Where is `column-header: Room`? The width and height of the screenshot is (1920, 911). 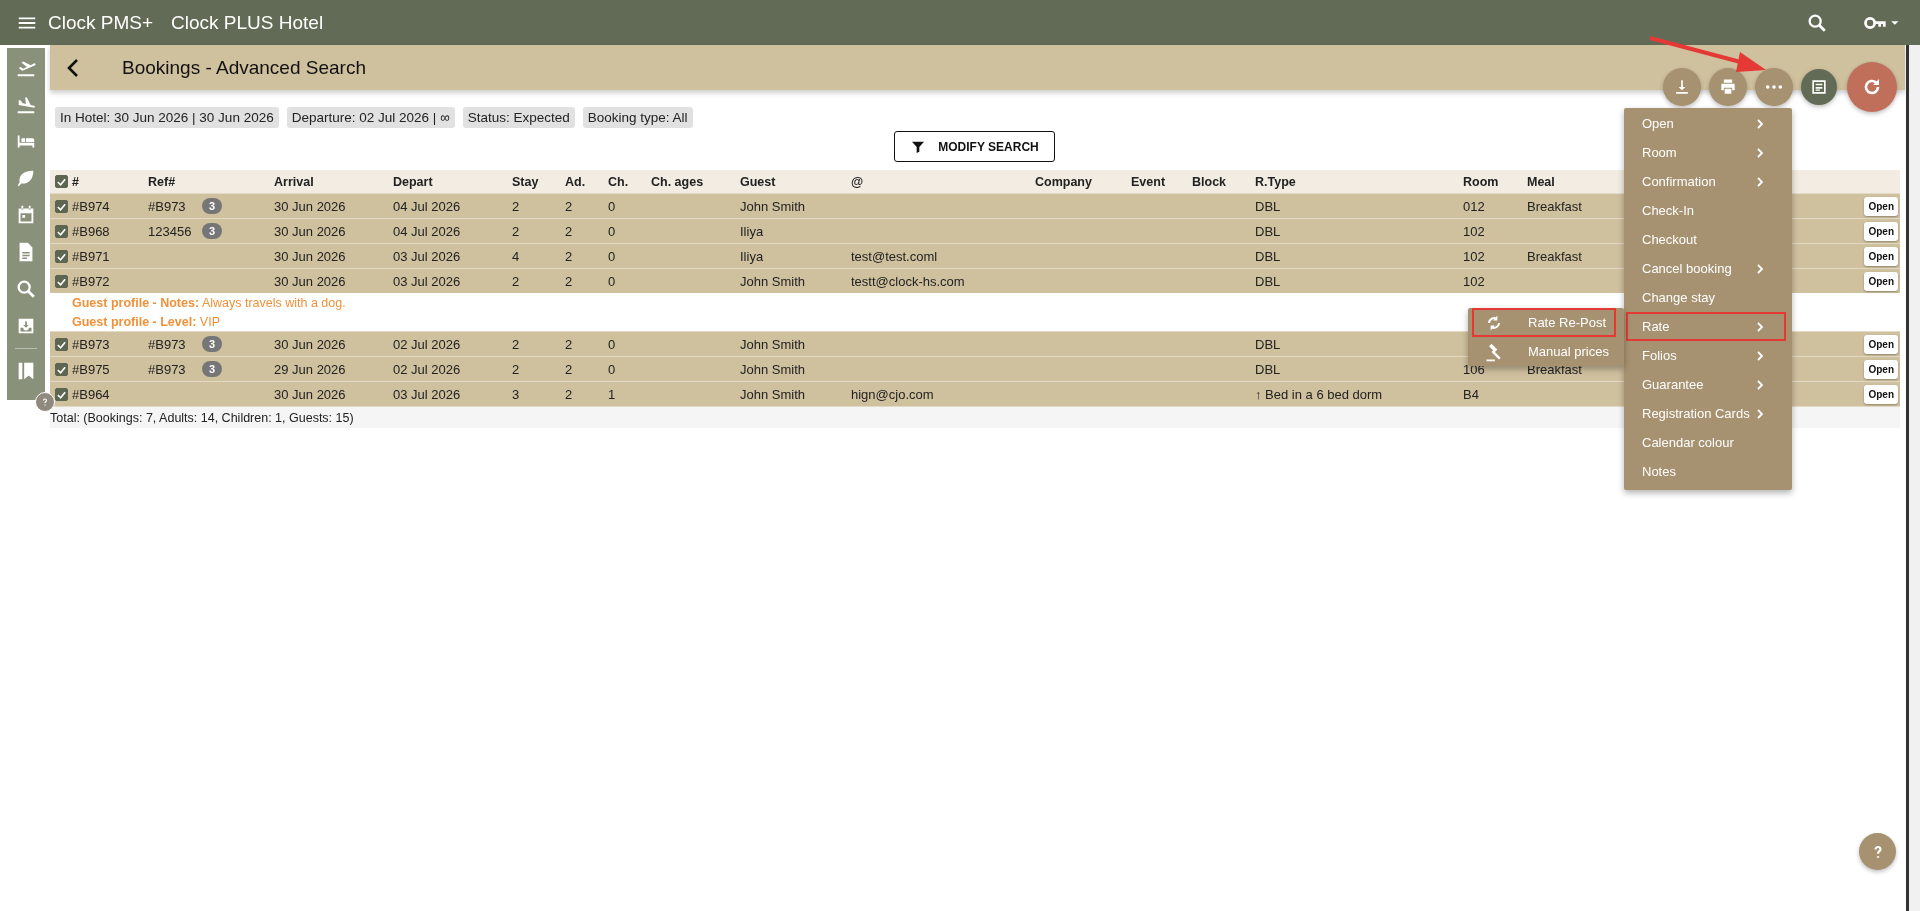 column-header: Room is located at coordinates (1495, 181).